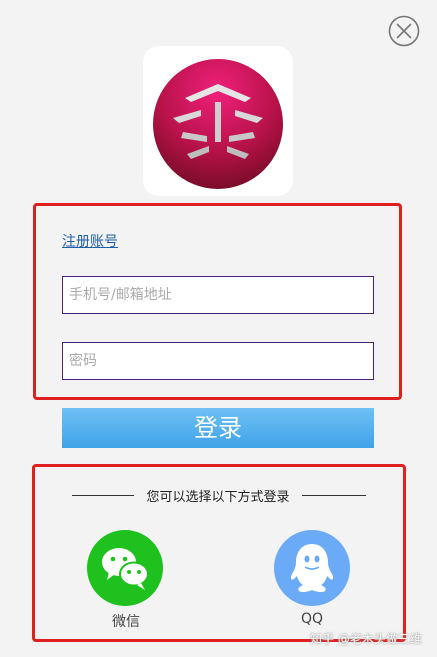  I want to click on app-logo, so click(218, 121).